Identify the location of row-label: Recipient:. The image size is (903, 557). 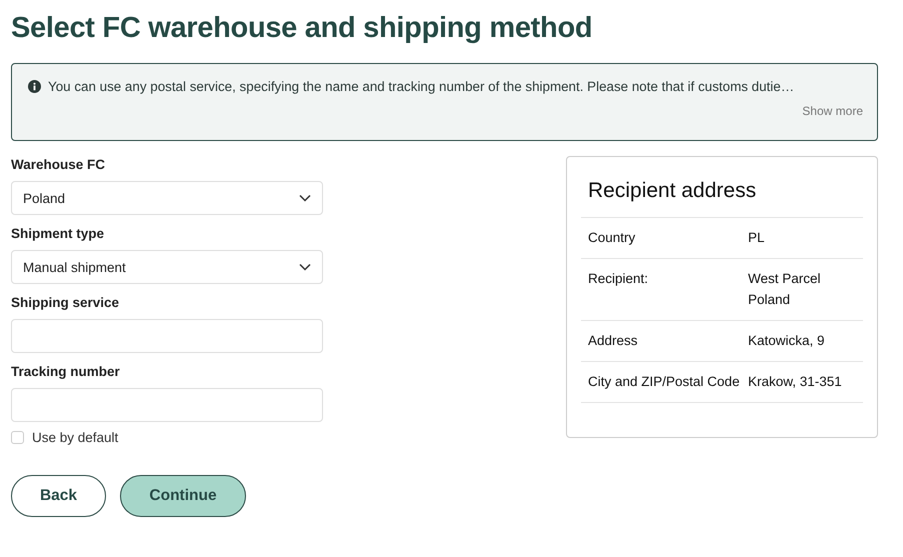
(619, 279).